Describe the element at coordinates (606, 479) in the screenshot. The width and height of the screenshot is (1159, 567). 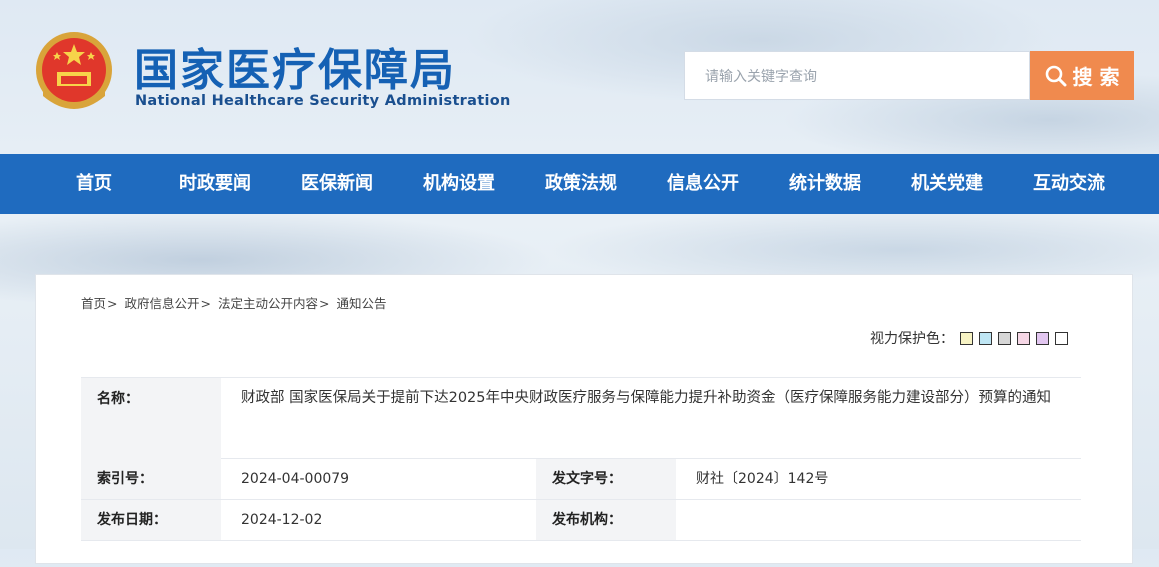
I see `doc-number-label: 发文字号：` at that location.